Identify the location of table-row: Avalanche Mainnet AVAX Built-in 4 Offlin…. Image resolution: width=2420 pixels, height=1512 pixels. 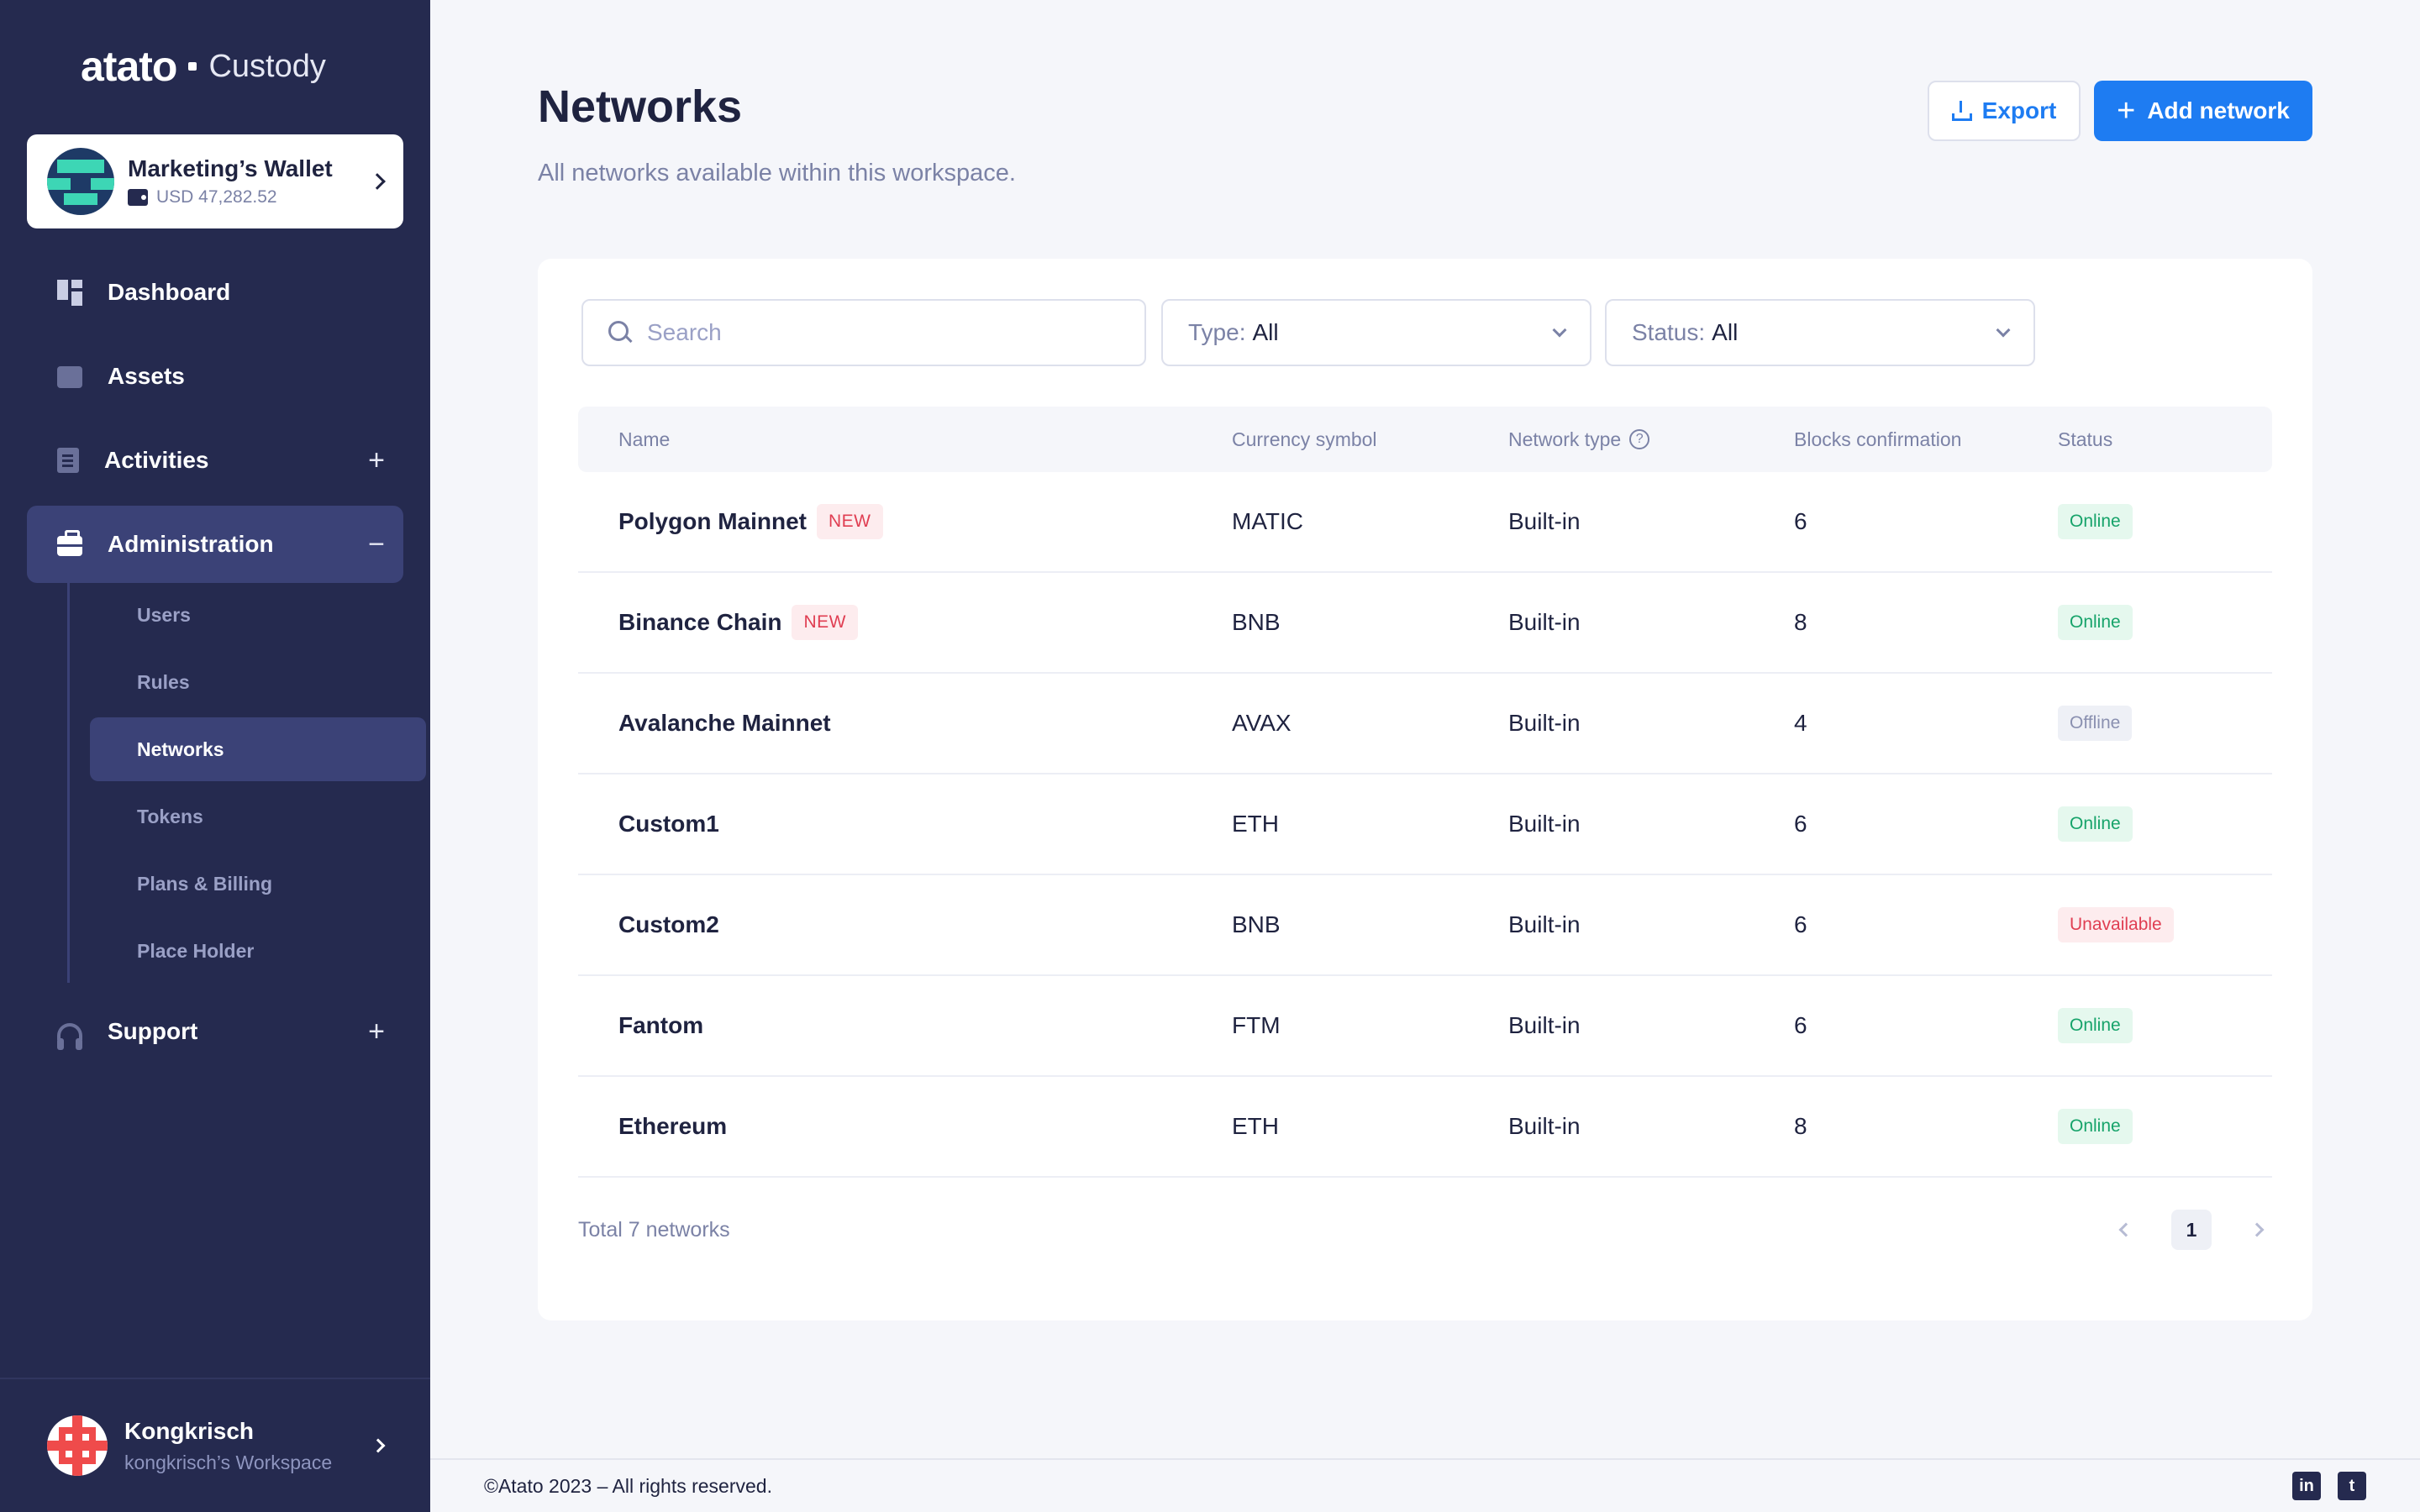
(1425, 724).